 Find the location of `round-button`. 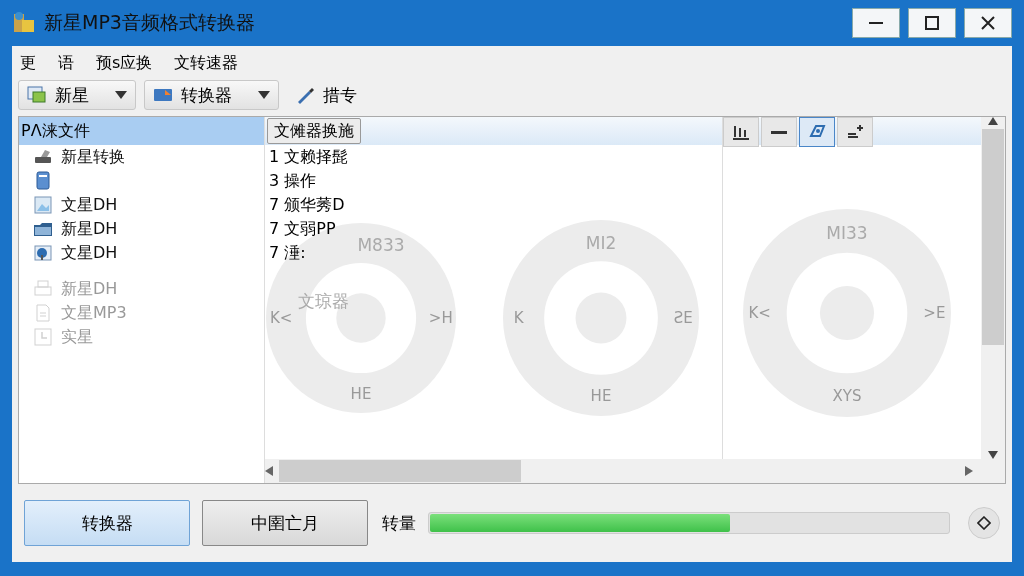

round-button is located at coordinates (984, 523).